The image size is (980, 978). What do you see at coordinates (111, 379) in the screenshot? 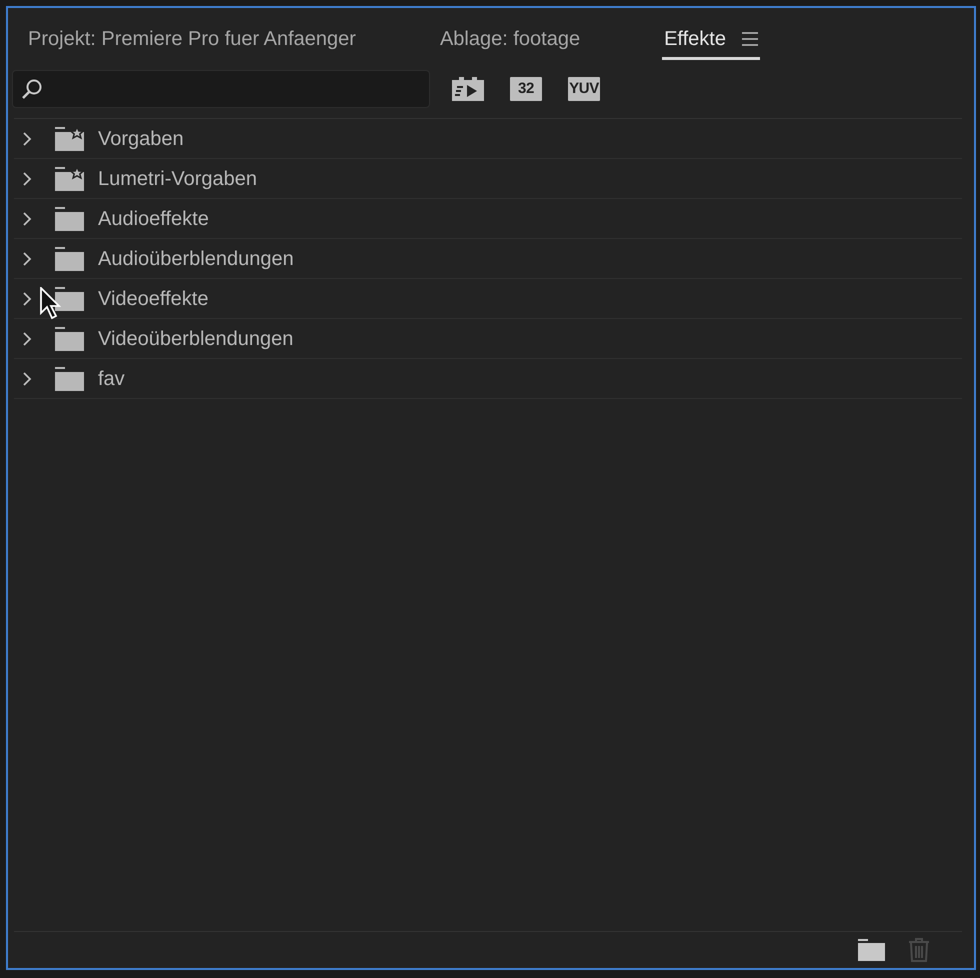
I see `folder-label: fav` at bounding box center [111, 379].